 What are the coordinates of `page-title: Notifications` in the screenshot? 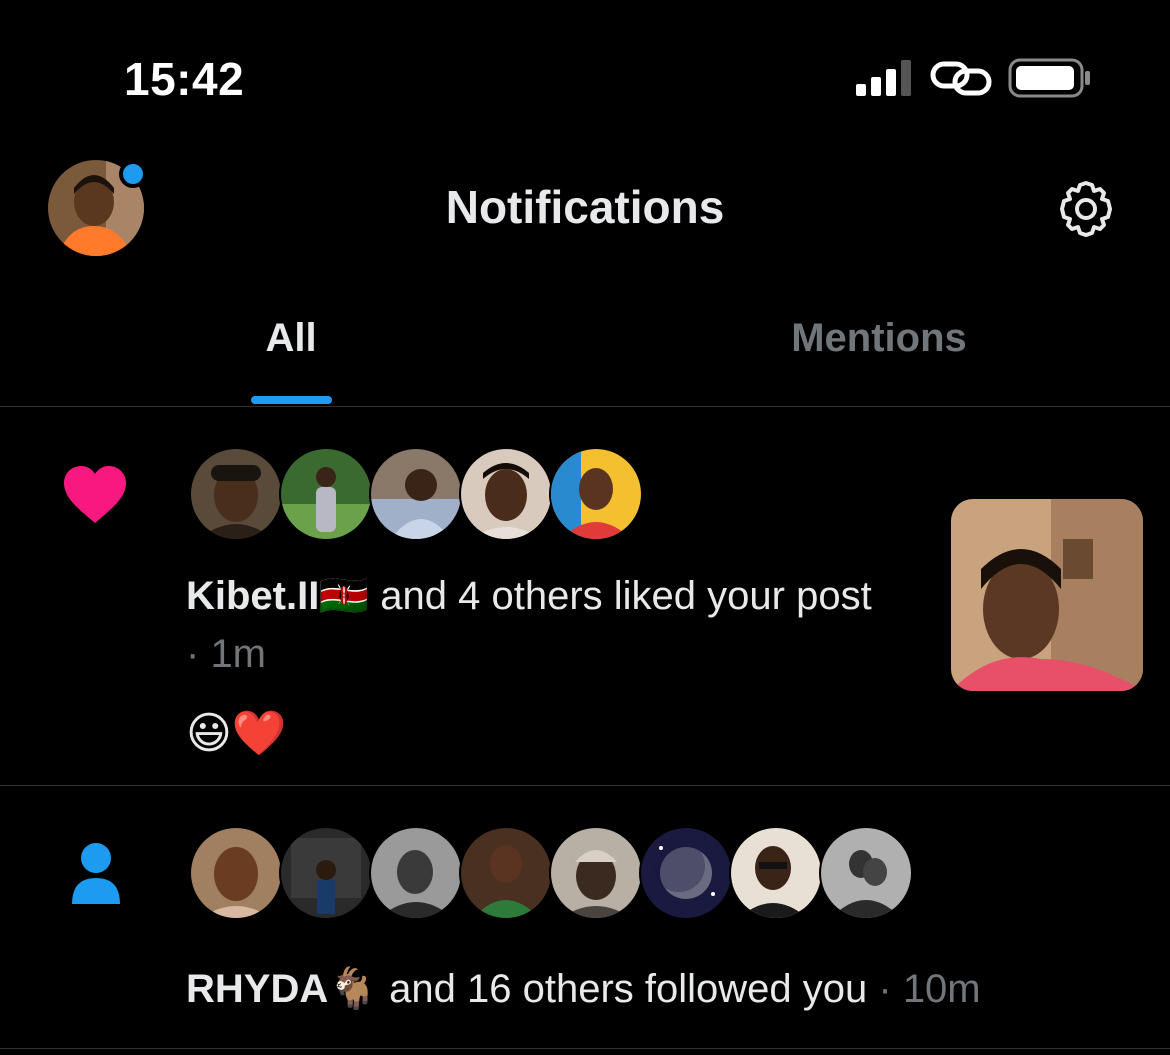 It's located at (585, 207).